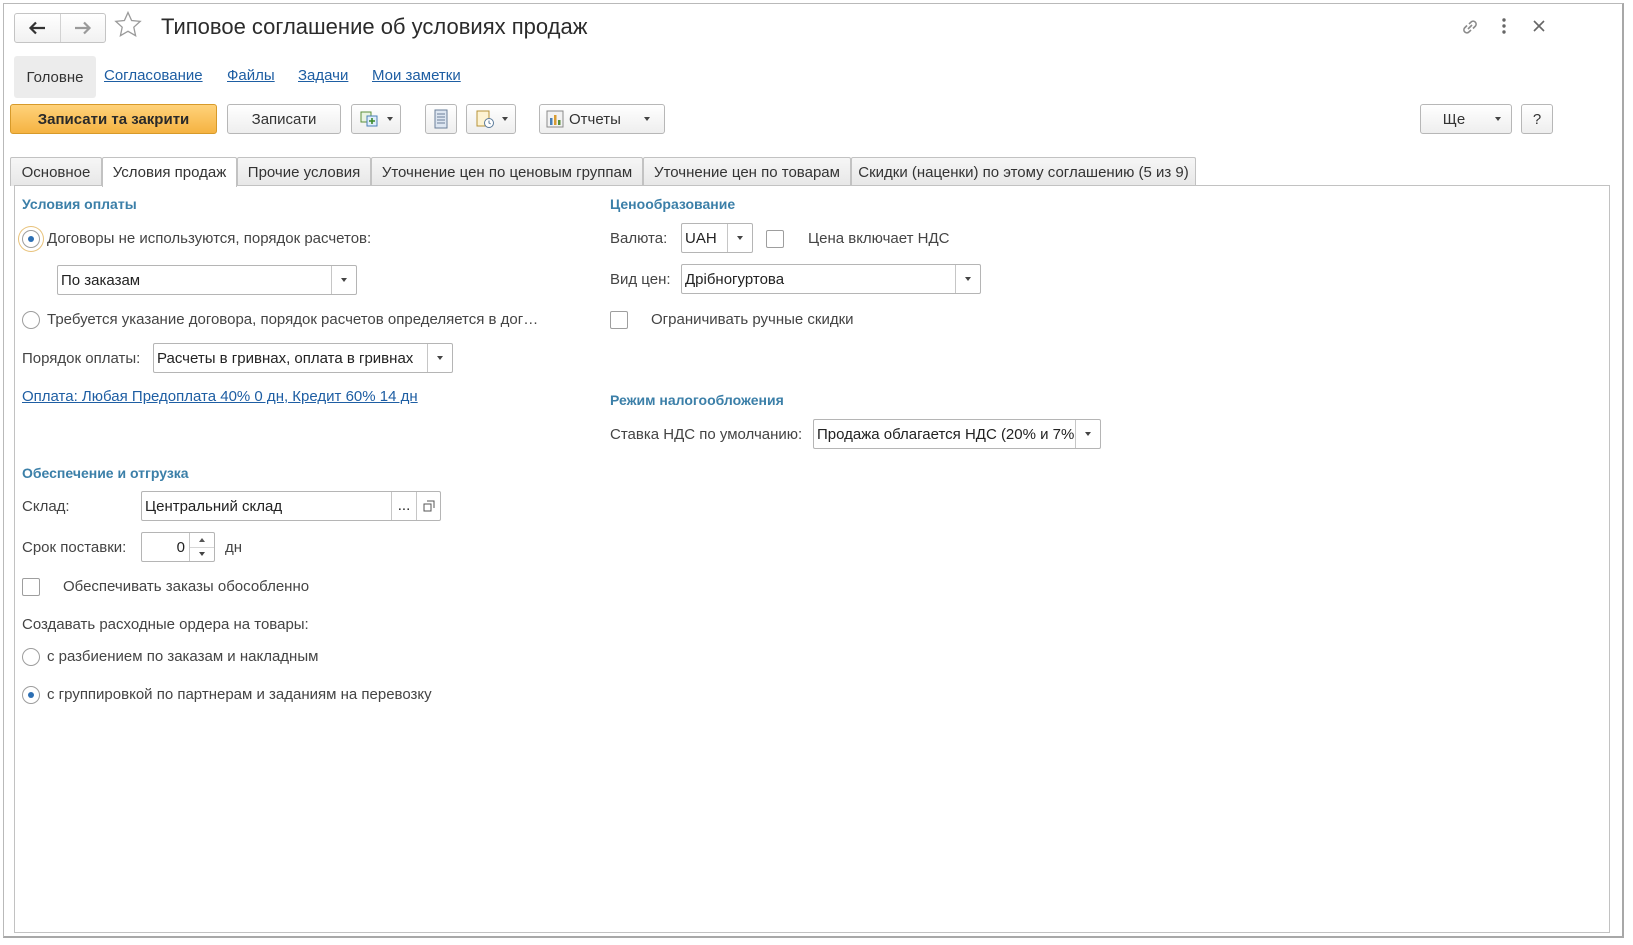 The height and width of the screenshot is (945, 1633). Describe the element at coordinates (202, 555) in the screenshot. I see `stepper-down-icon` at that location.